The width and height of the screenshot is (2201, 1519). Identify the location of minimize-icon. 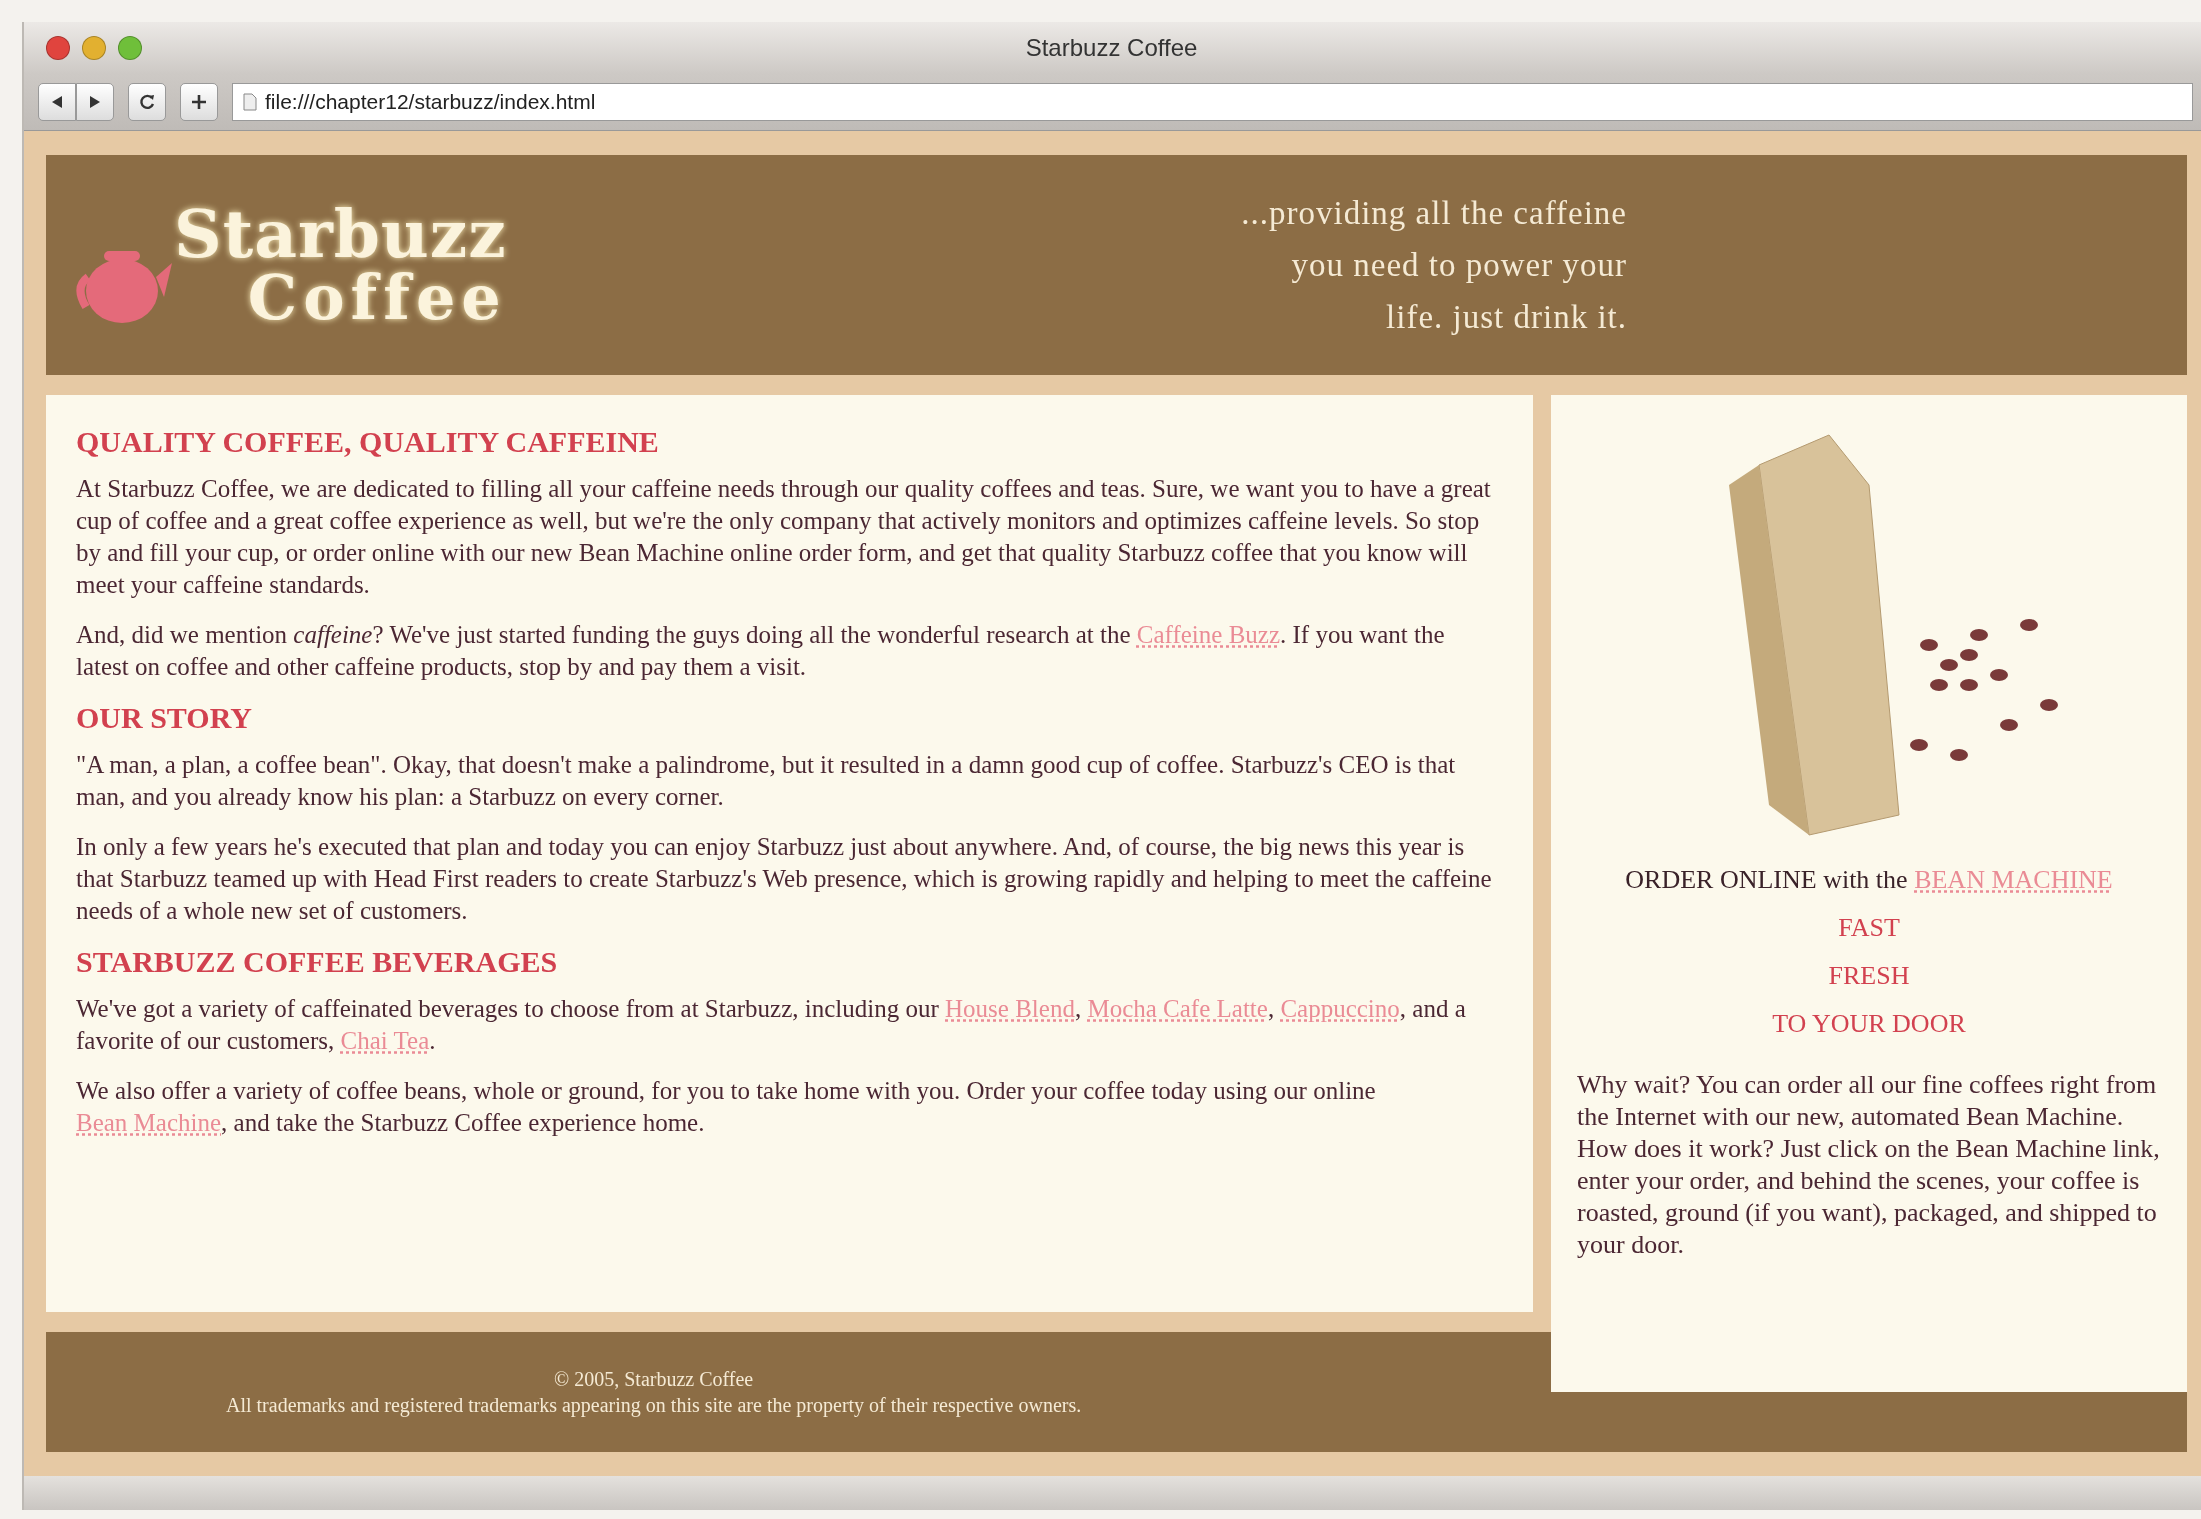
(94, 48).